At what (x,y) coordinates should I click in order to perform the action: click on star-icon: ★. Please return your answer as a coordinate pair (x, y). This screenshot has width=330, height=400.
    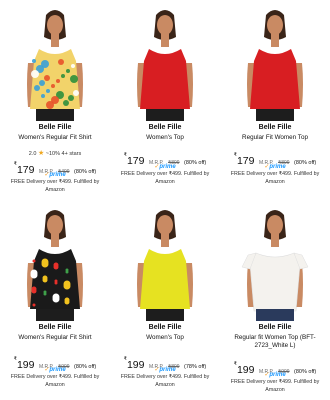
    Looking at the image, I should click on (41, 153).